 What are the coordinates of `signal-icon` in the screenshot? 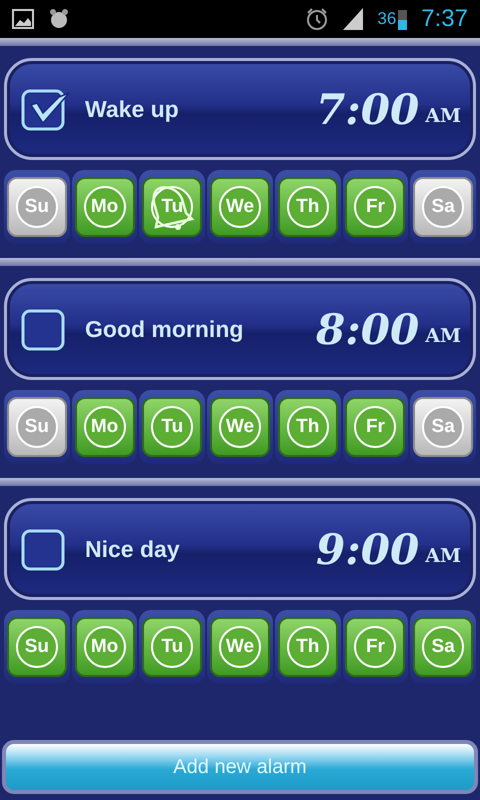 It's located at (353, 19).